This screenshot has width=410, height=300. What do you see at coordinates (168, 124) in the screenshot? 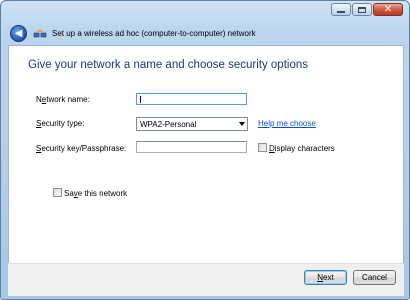
I see `security-type-value: WPA2-Personal` at bounding box center [168, 124].